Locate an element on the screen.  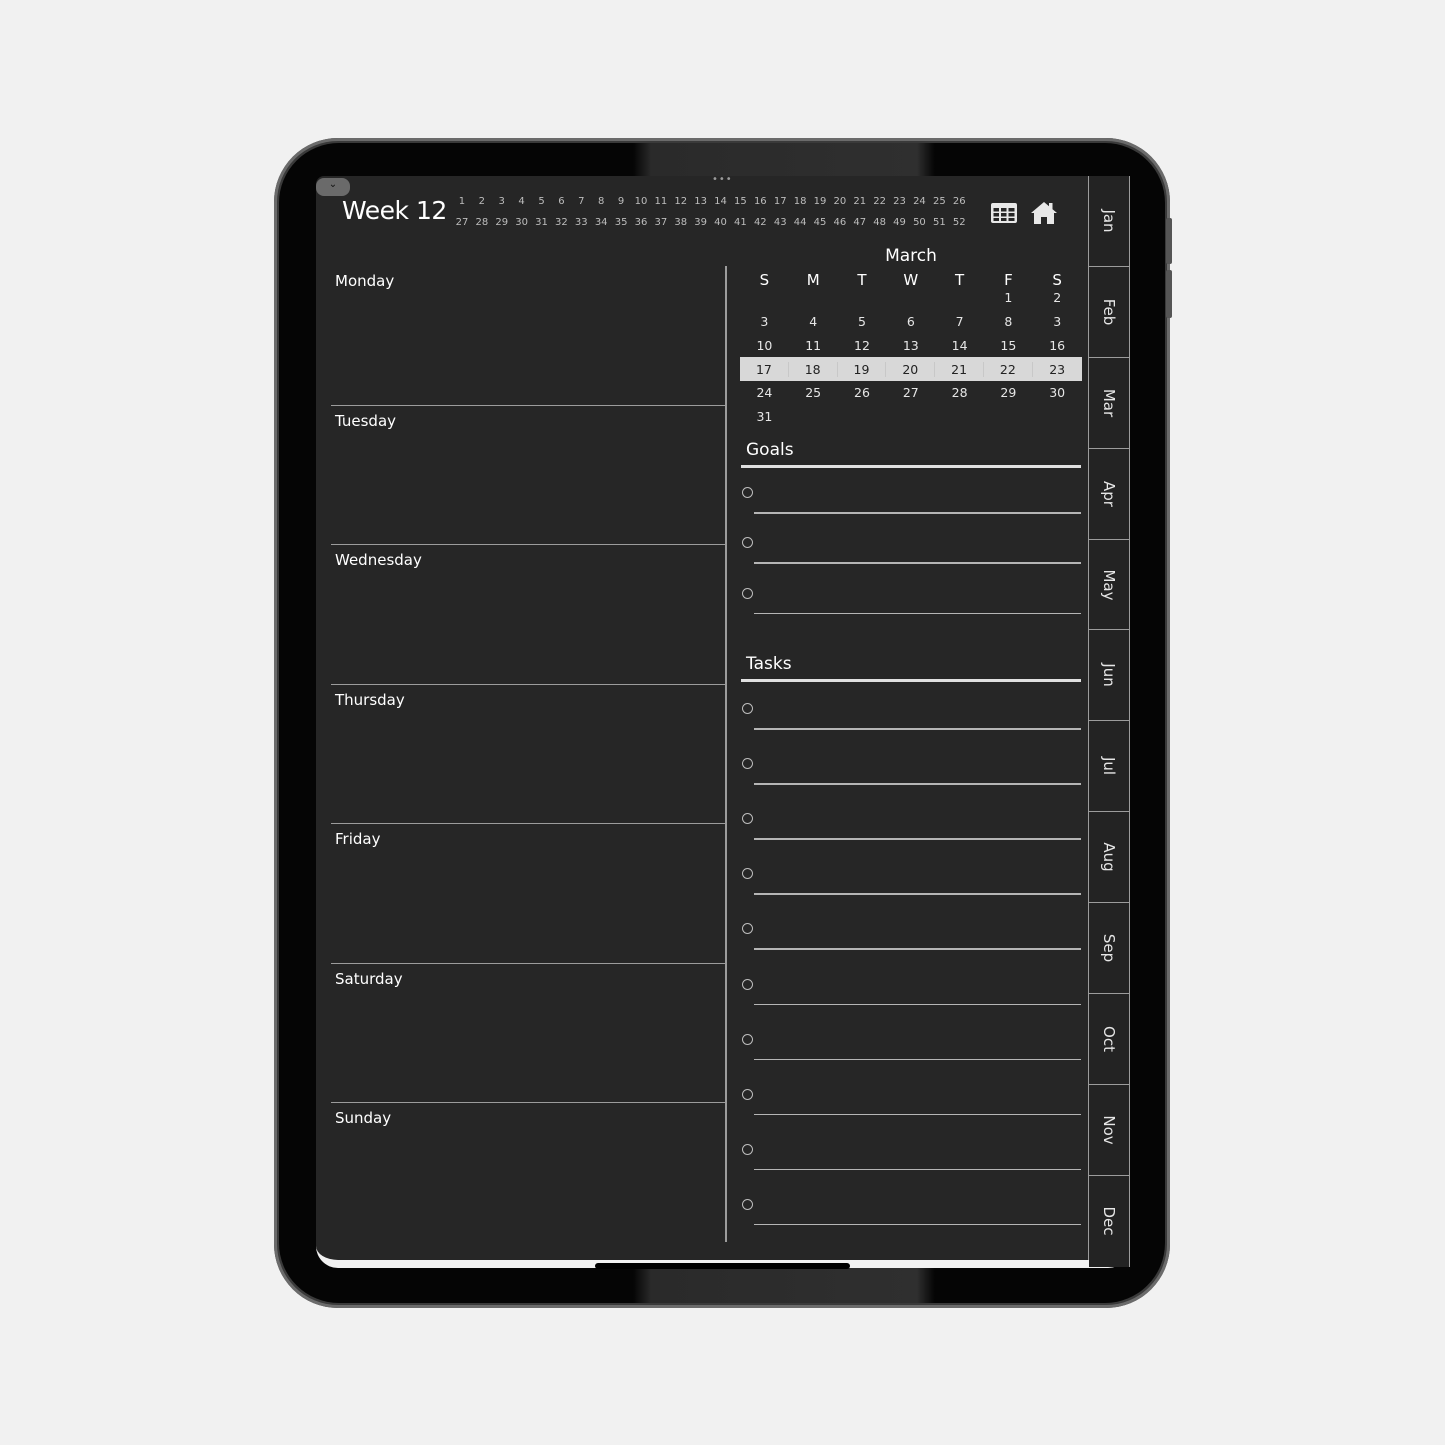
calendar-day: 7 is located at coordinates (959, 321).